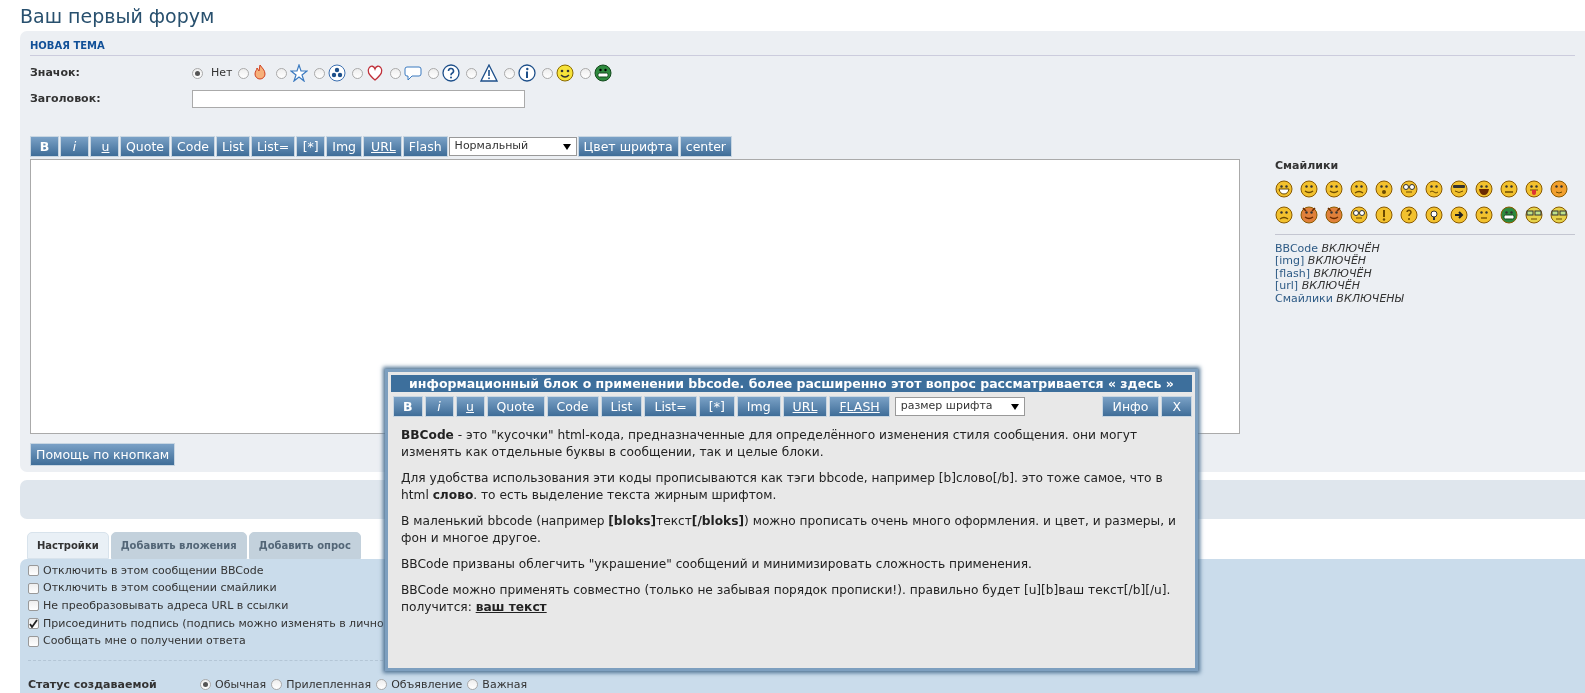  What do you see at coordinates (1130, 406) in the screenshot?
I see `toolbar-button: Инфо` at bounding box center [1130, 406].